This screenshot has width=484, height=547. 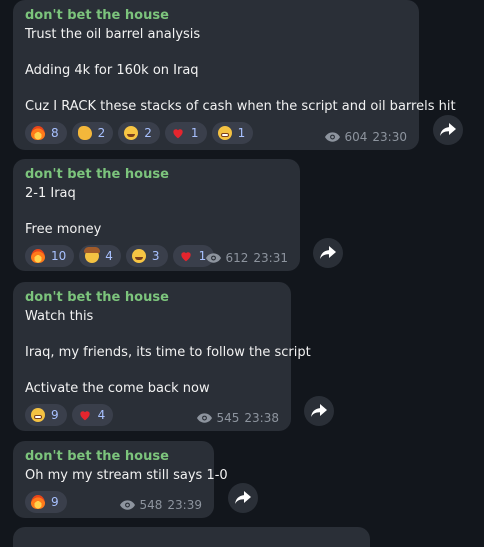 I want to click on reaction-heart: 4, so click(x=92, y=415).